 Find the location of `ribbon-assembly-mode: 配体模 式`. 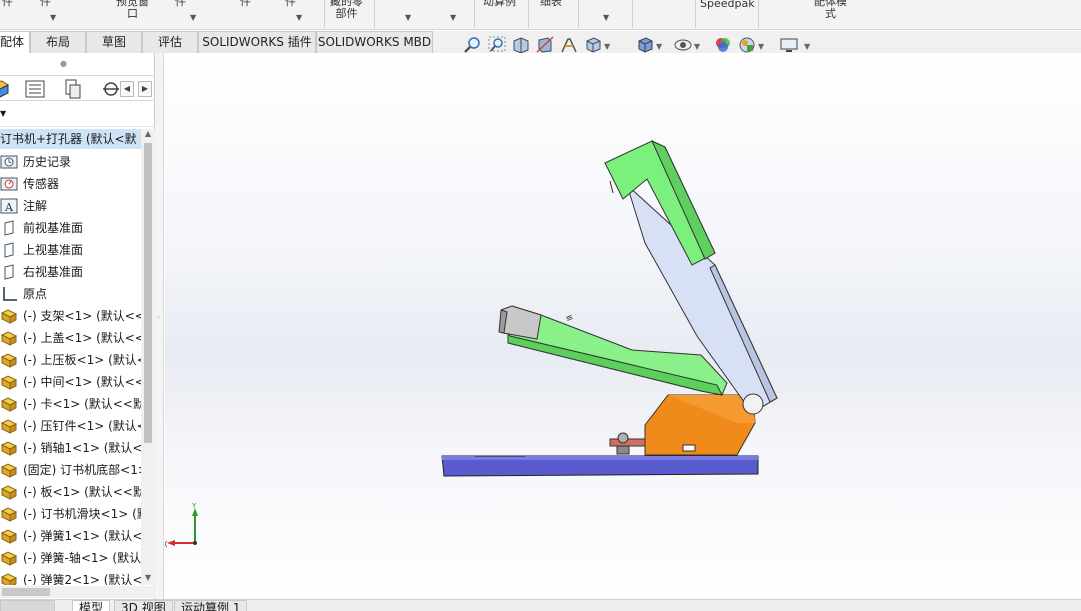

ribbon-assembly-mode: 配体模 式 is located at coordinates (830, 10).